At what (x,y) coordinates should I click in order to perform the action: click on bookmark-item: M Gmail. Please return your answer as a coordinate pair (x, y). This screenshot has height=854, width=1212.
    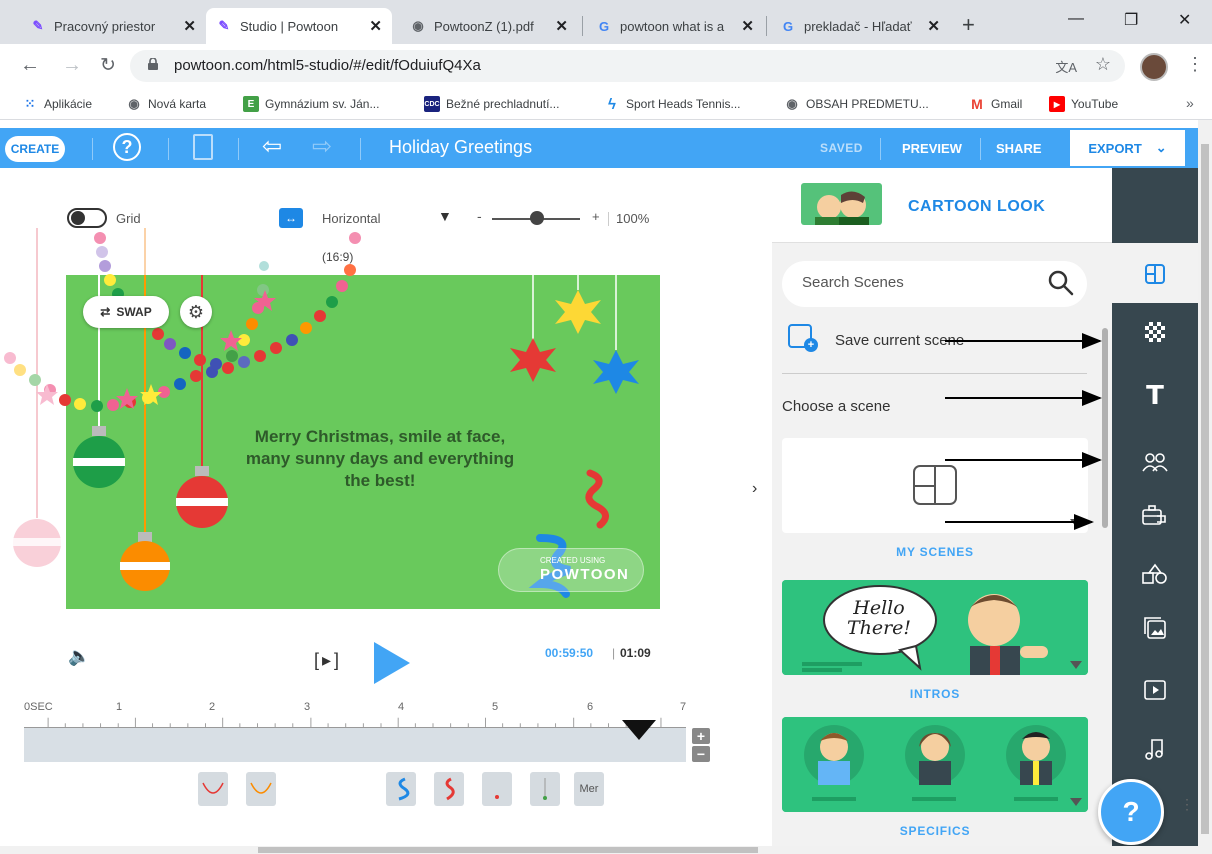
    Looking at the image, I should click on (995, 104).